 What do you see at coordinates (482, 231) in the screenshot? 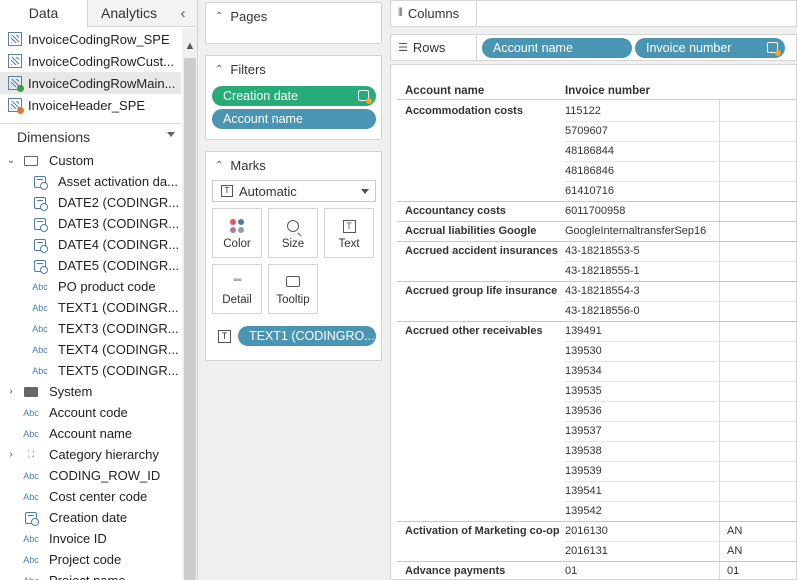
I see `account-name-cell: Accrual liabilities Google` at bounding box center [482, 231].